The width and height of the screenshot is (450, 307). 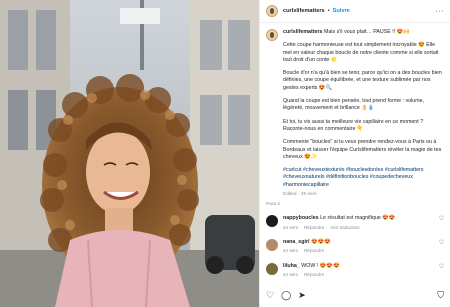 What do you see at coordinates (272, 11) in the screenshot?
I see `avatar` at bounding box center [272, 11].